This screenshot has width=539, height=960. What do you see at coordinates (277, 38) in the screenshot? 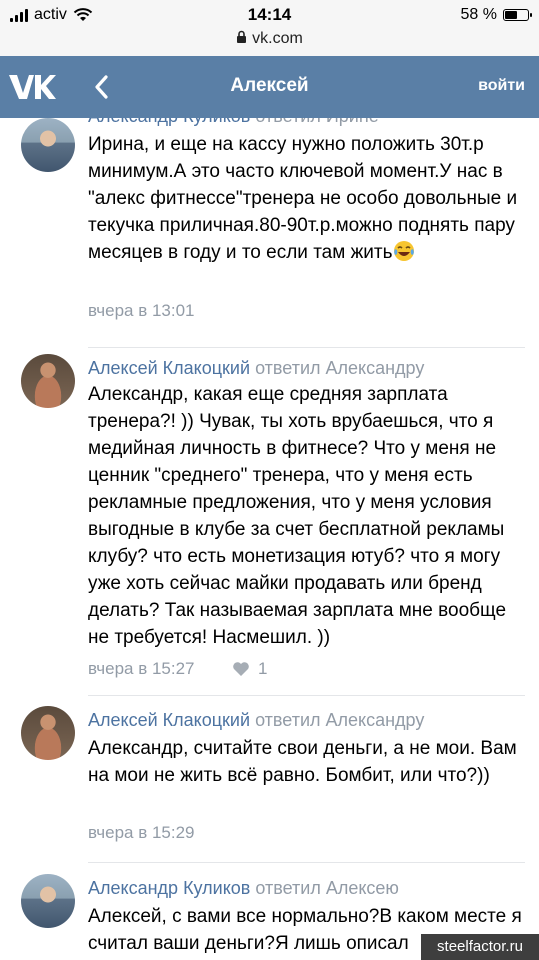
I see `url-text: vk.com` at bounding box center [277, 38].